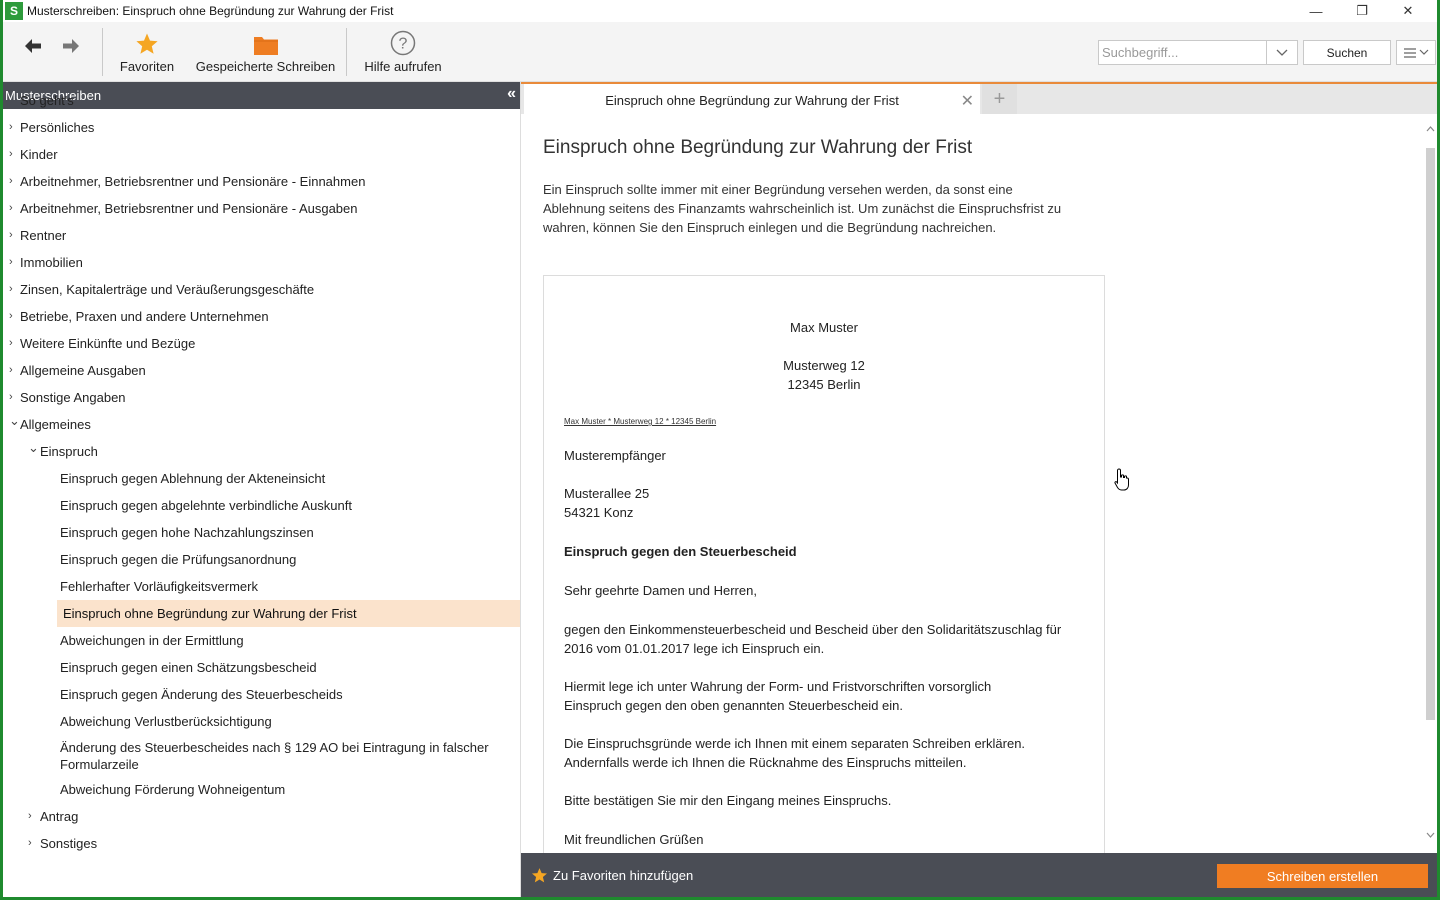 Image resolution: width=1440 pixels, height=900 pixels. I want to click on close-window-button: ✕, so click(1408, 11).